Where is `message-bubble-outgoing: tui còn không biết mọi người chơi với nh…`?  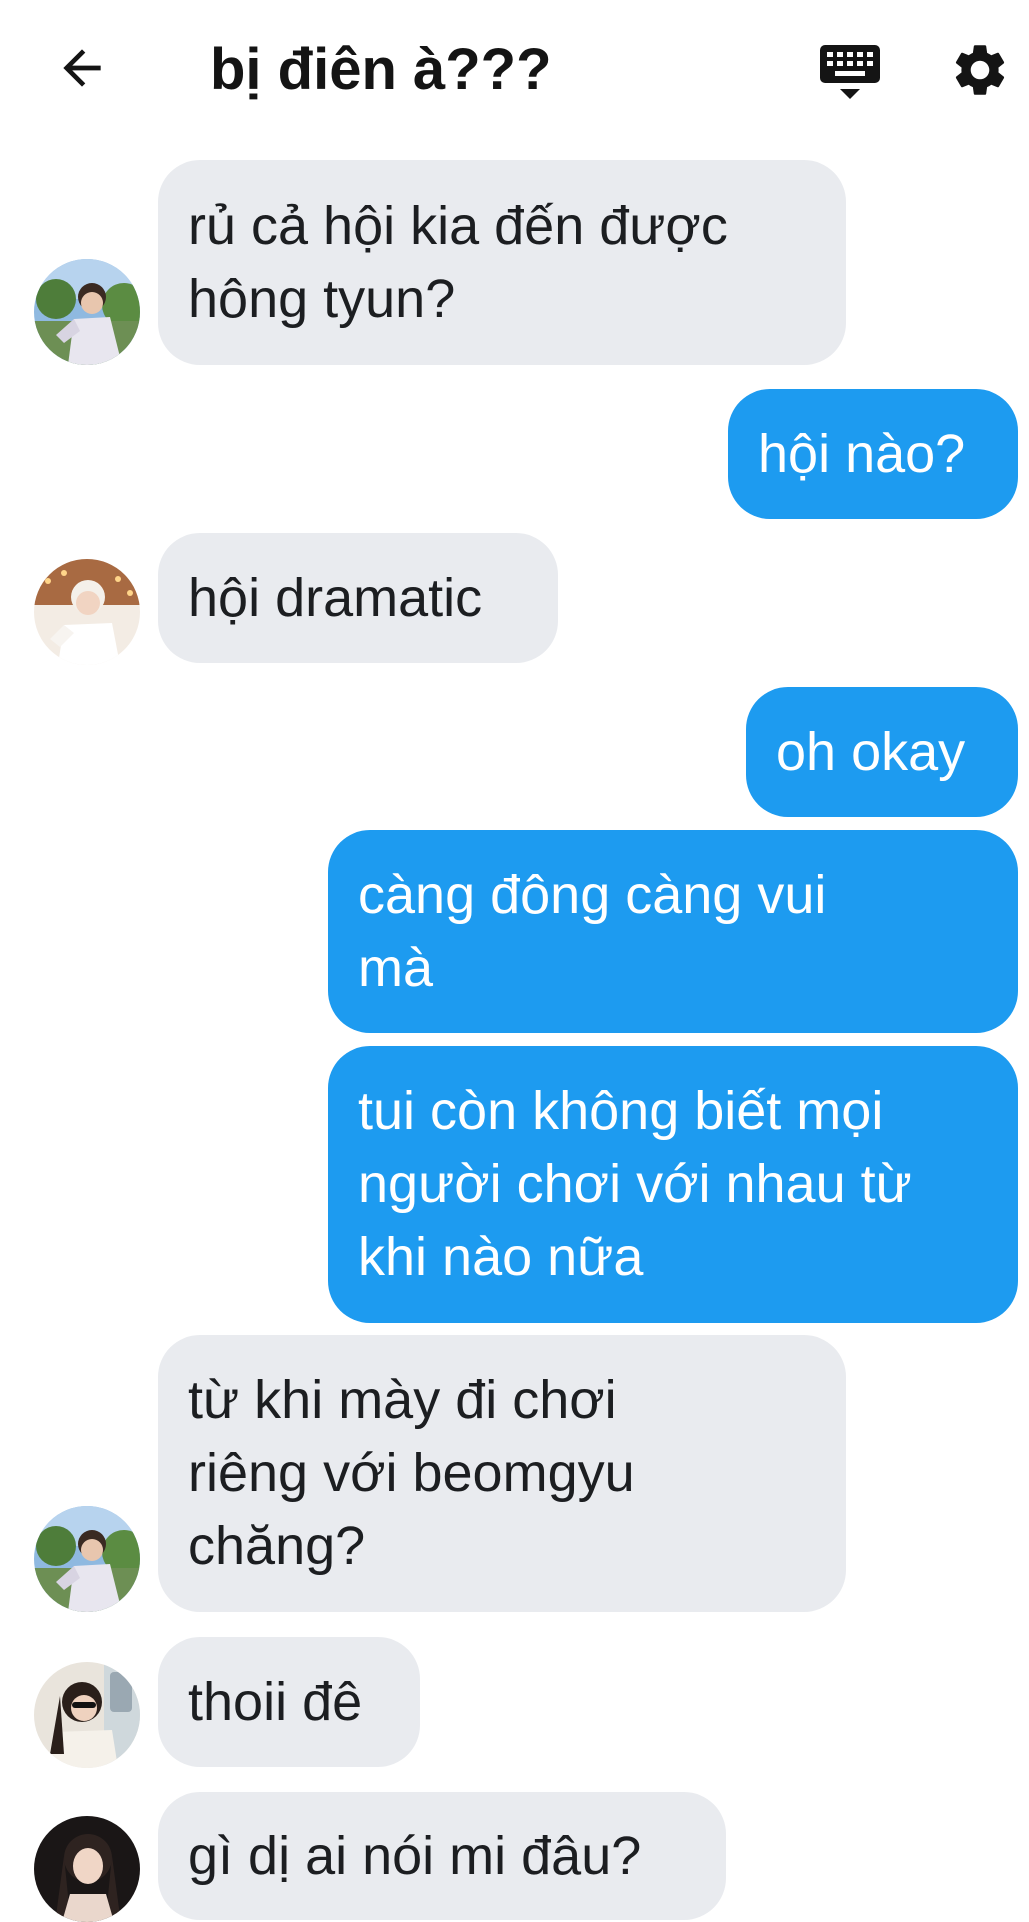
message-bubble-outgoing: tui còn không biết mọi người chơi với nh… is located at coordinates (673, 1184).